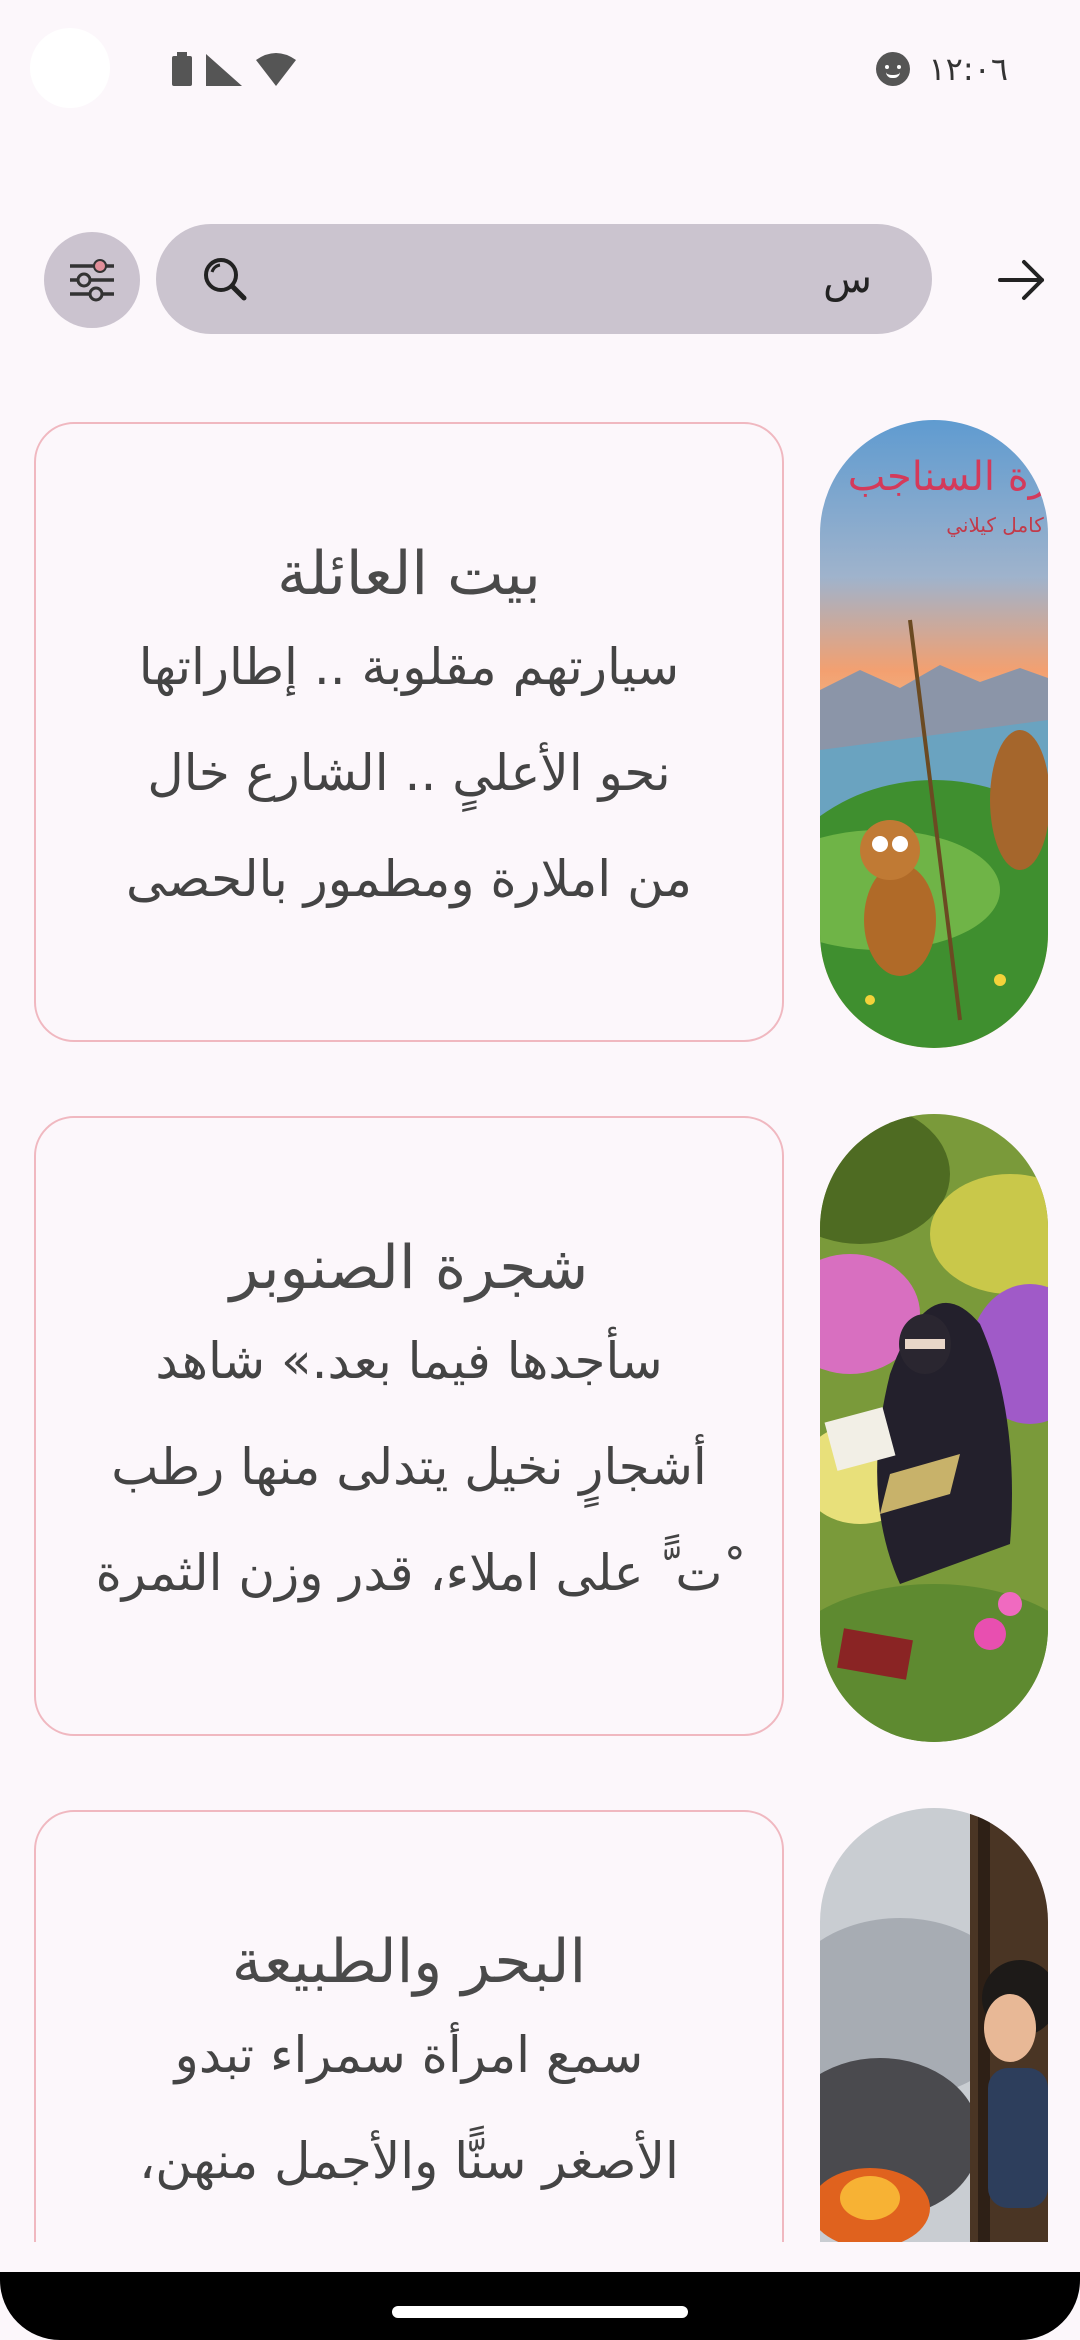  What do you see at coordinates (70, 68) in the screenshot?
I see `camera-cutout` at bounding box center [70, 68].